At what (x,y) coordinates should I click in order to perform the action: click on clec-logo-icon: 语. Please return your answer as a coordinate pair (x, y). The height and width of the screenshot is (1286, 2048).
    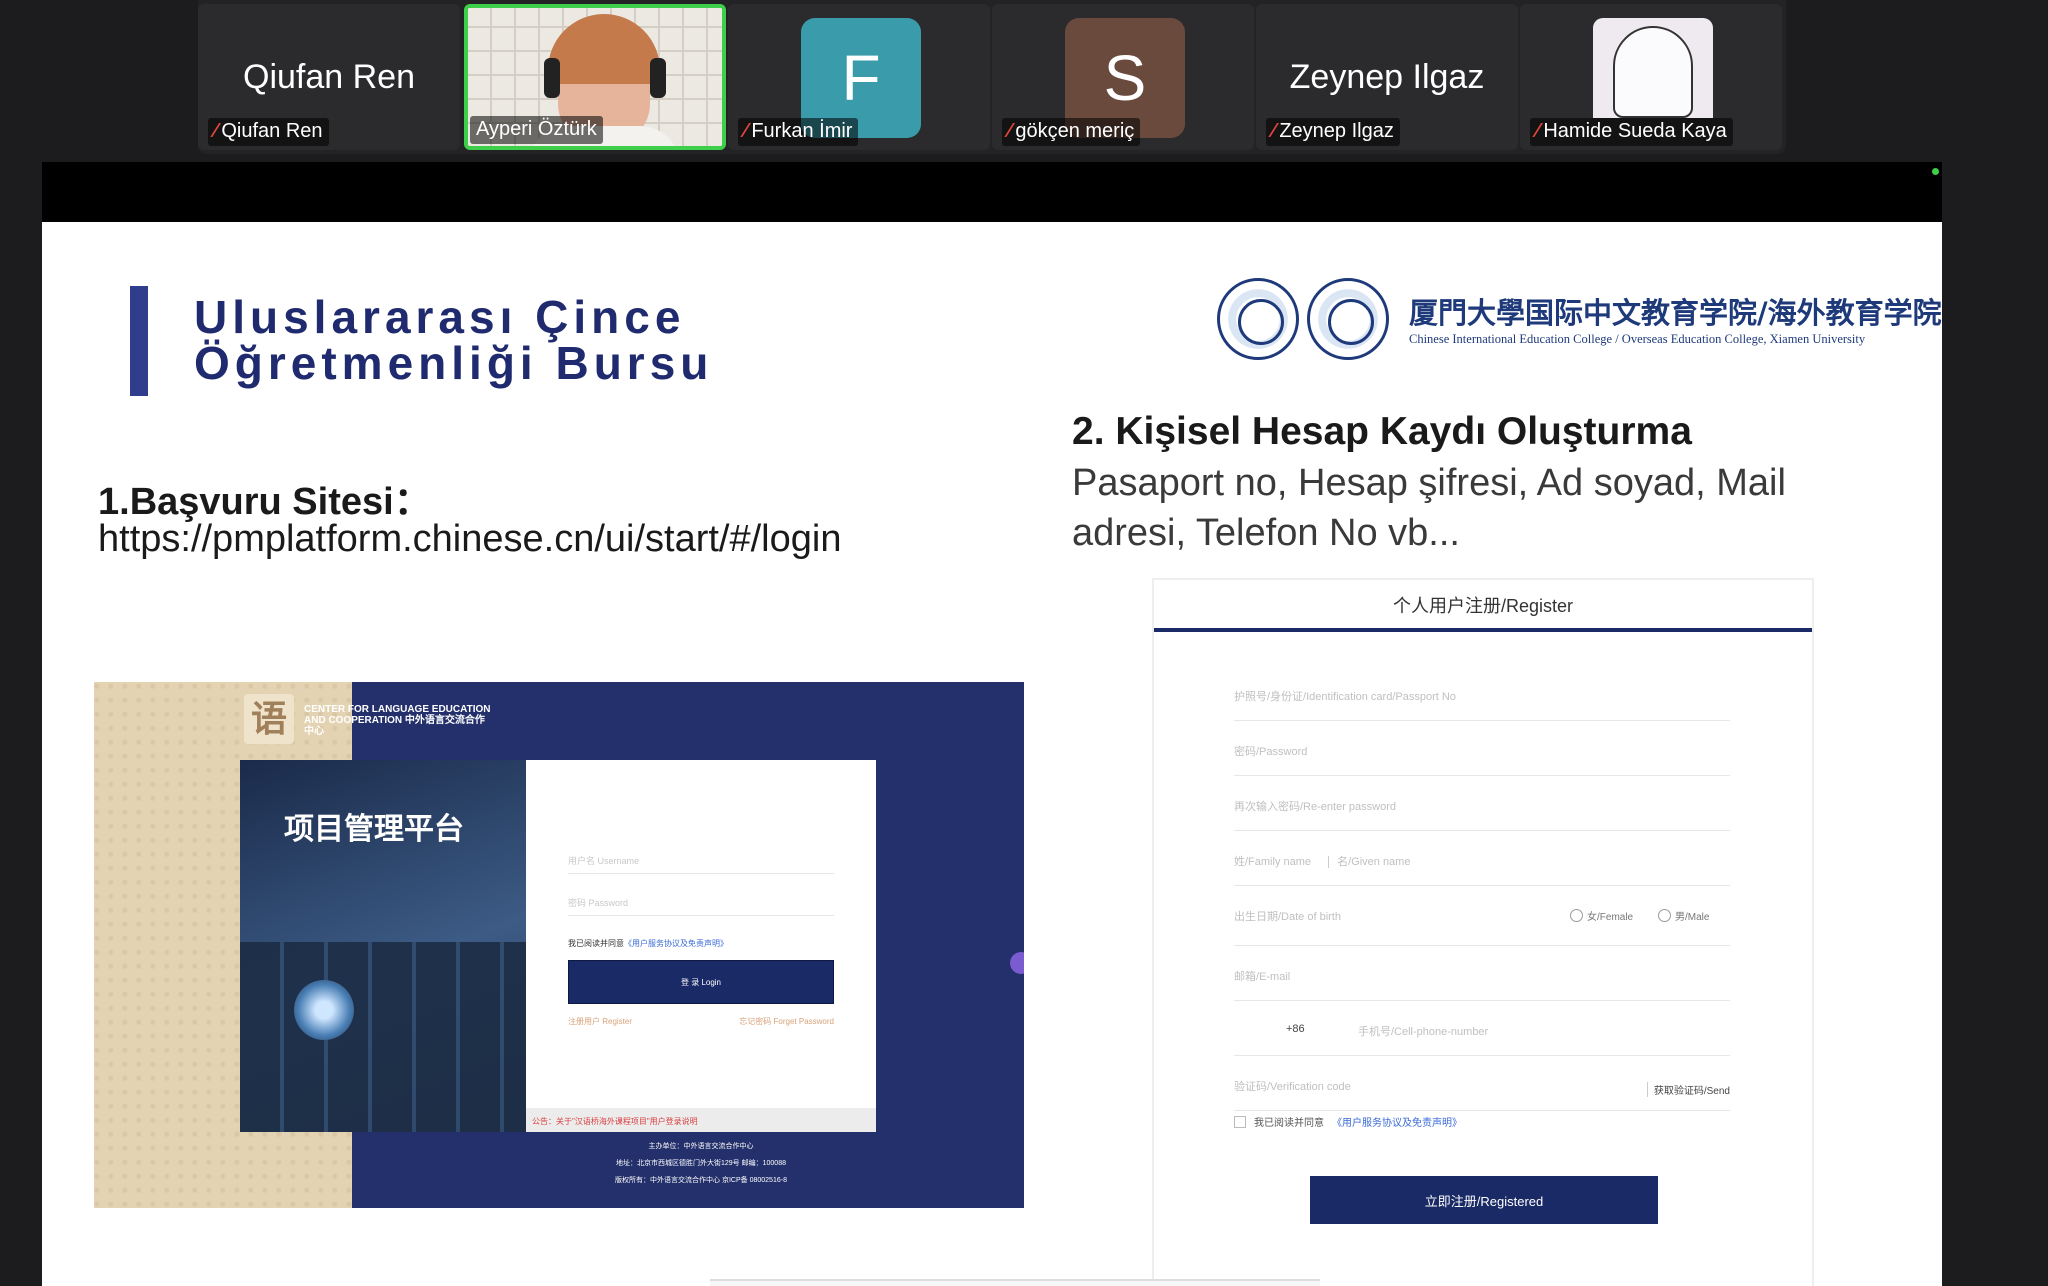
    Looking at the image, I should click on (269, 719).